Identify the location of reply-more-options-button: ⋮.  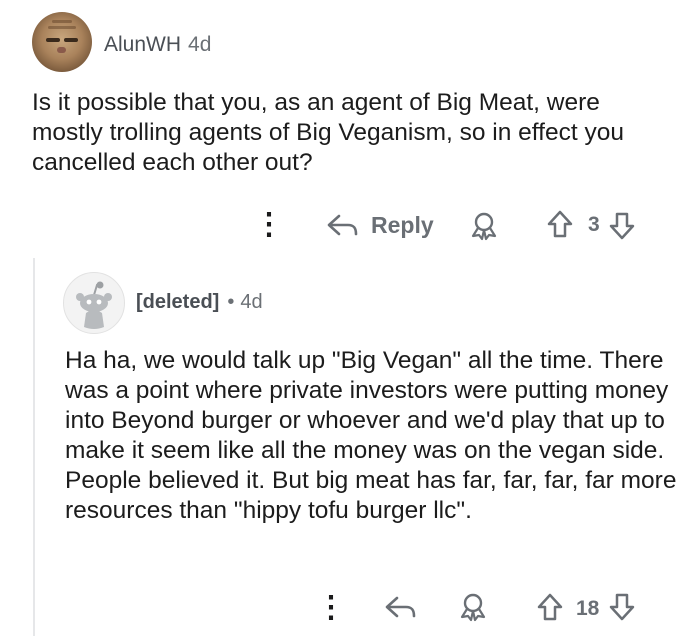
(331, 608).